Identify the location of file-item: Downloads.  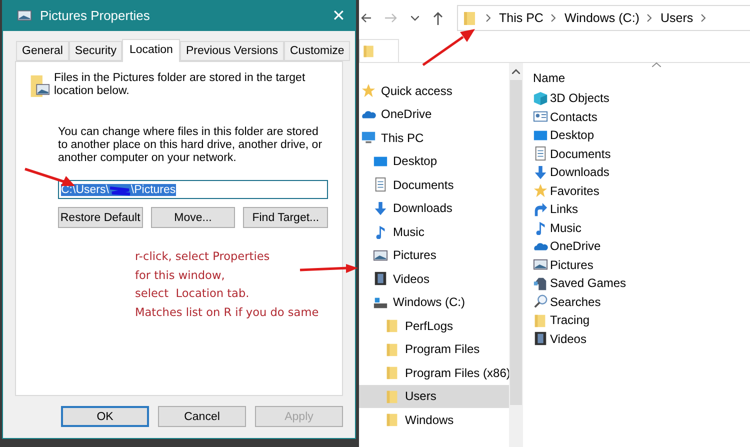
(641, 172).